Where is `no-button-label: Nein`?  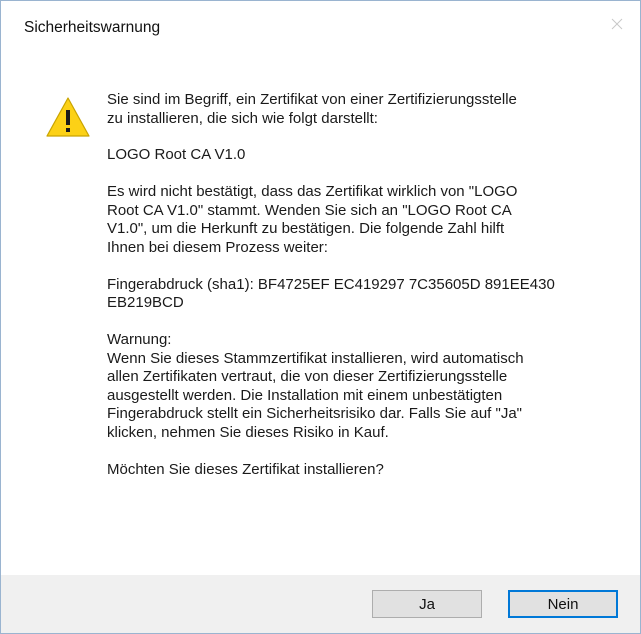
no-button-label: Nein is located at coordinates (563, 604).